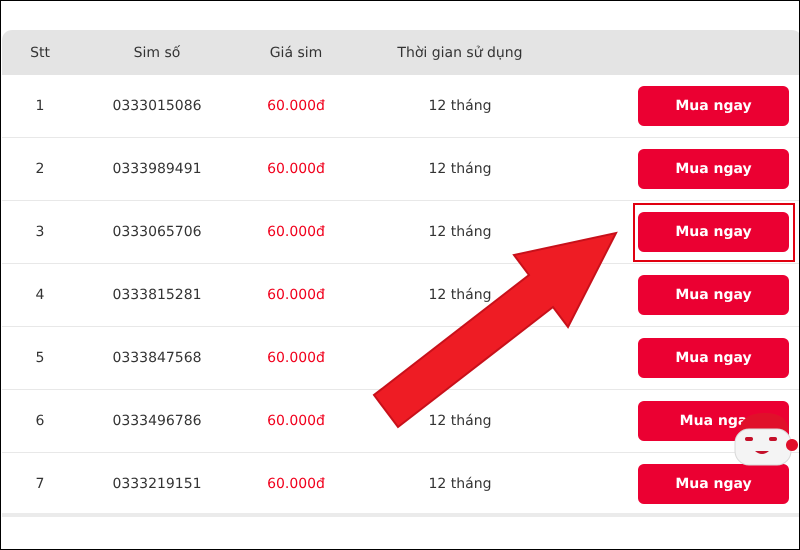 The image size is (800, 550). Describe the element at coordinates (460, 52) in the screenshot. I see `column-header: Thời gian sử dụng` at that location.